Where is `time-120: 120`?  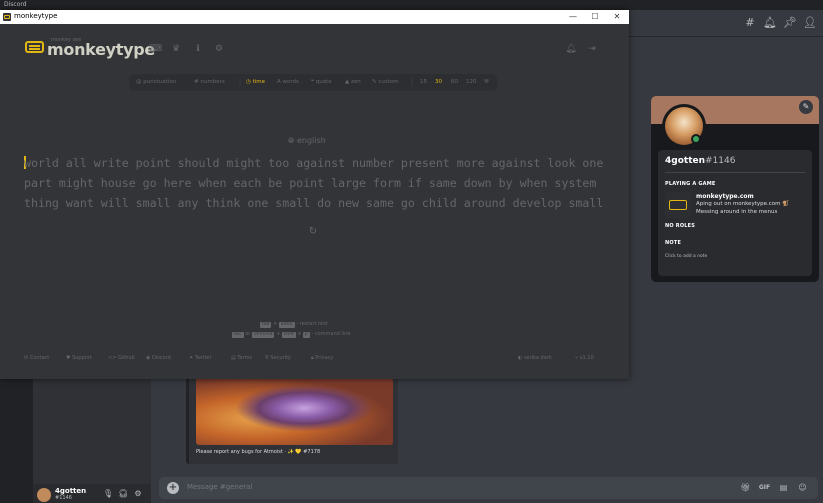 time-120: 120 is located at coordinates (471, 82).